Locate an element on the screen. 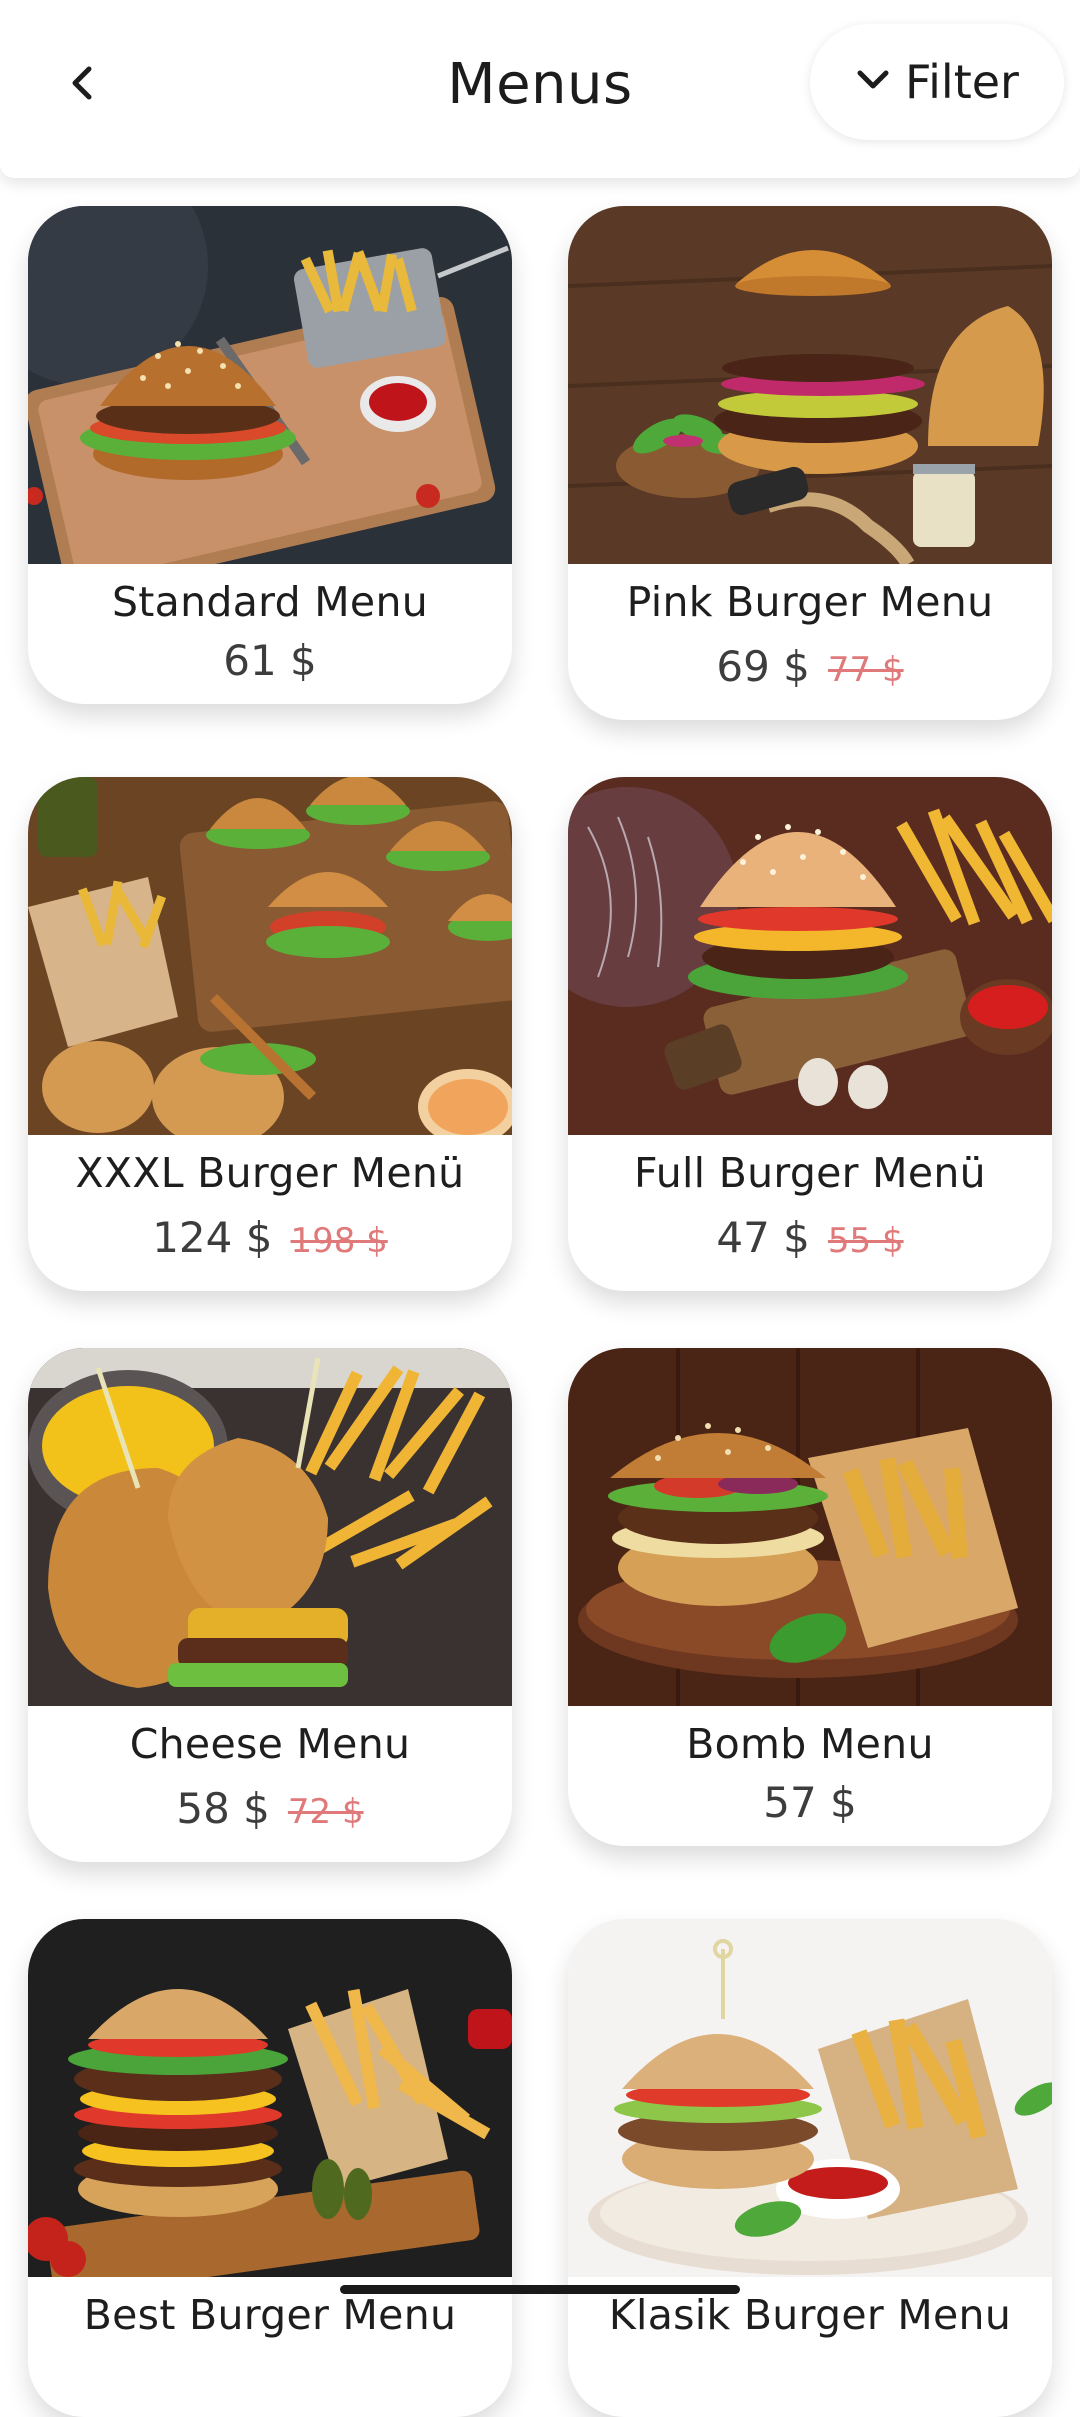 Image resolution: width=1080 pixels, height=2417 pixels. menu-image-bomb is located at coordinates (810, 1527).